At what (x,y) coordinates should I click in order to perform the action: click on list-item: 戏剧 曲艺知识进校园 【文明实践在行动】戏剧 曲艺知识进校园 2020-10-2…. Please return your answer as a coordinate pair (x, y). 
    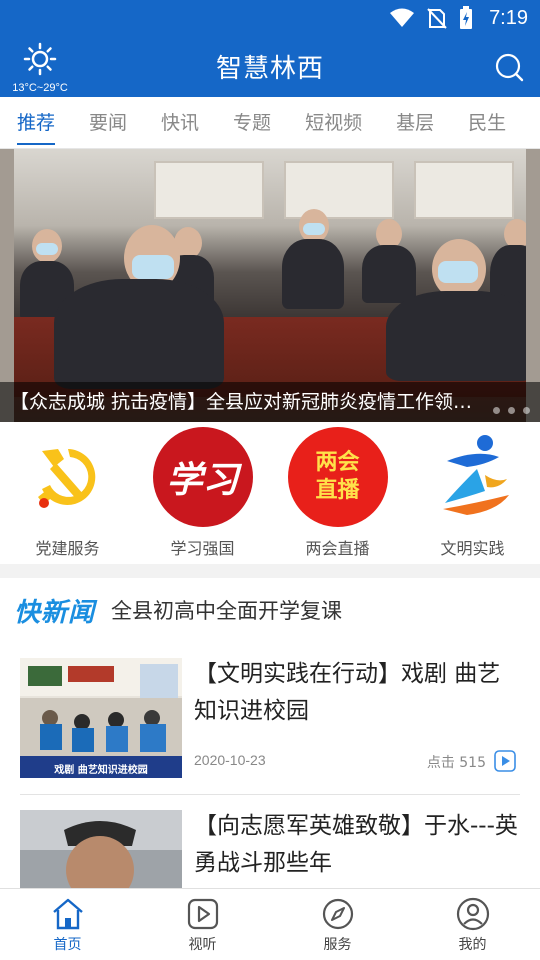
    Looking at the image, I should click on (270, 717).